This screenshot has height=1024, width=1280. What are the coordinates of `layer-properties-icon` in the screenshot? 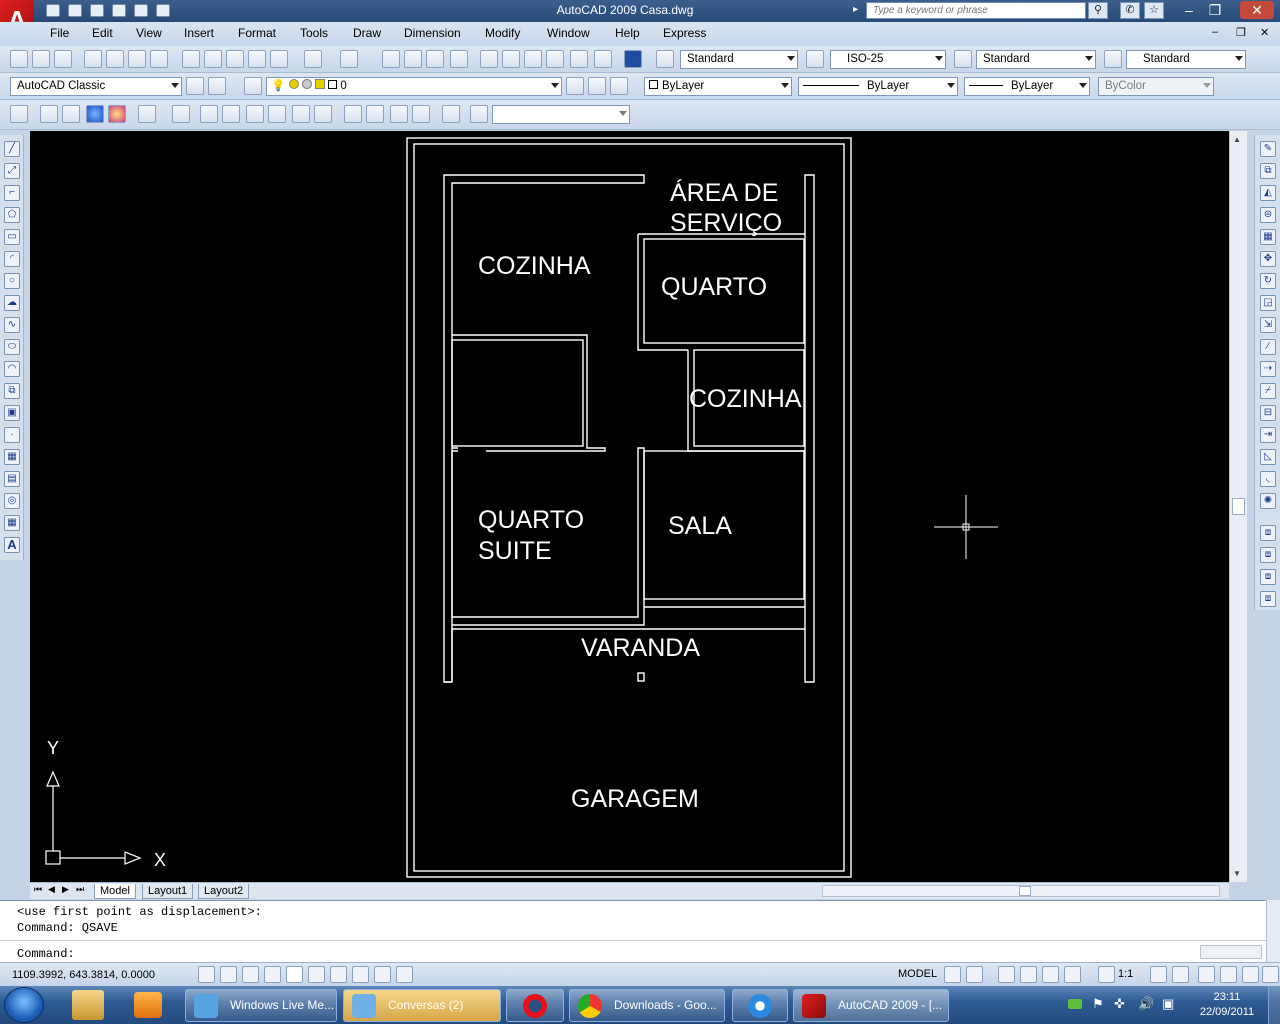 It's located at (253, 86).